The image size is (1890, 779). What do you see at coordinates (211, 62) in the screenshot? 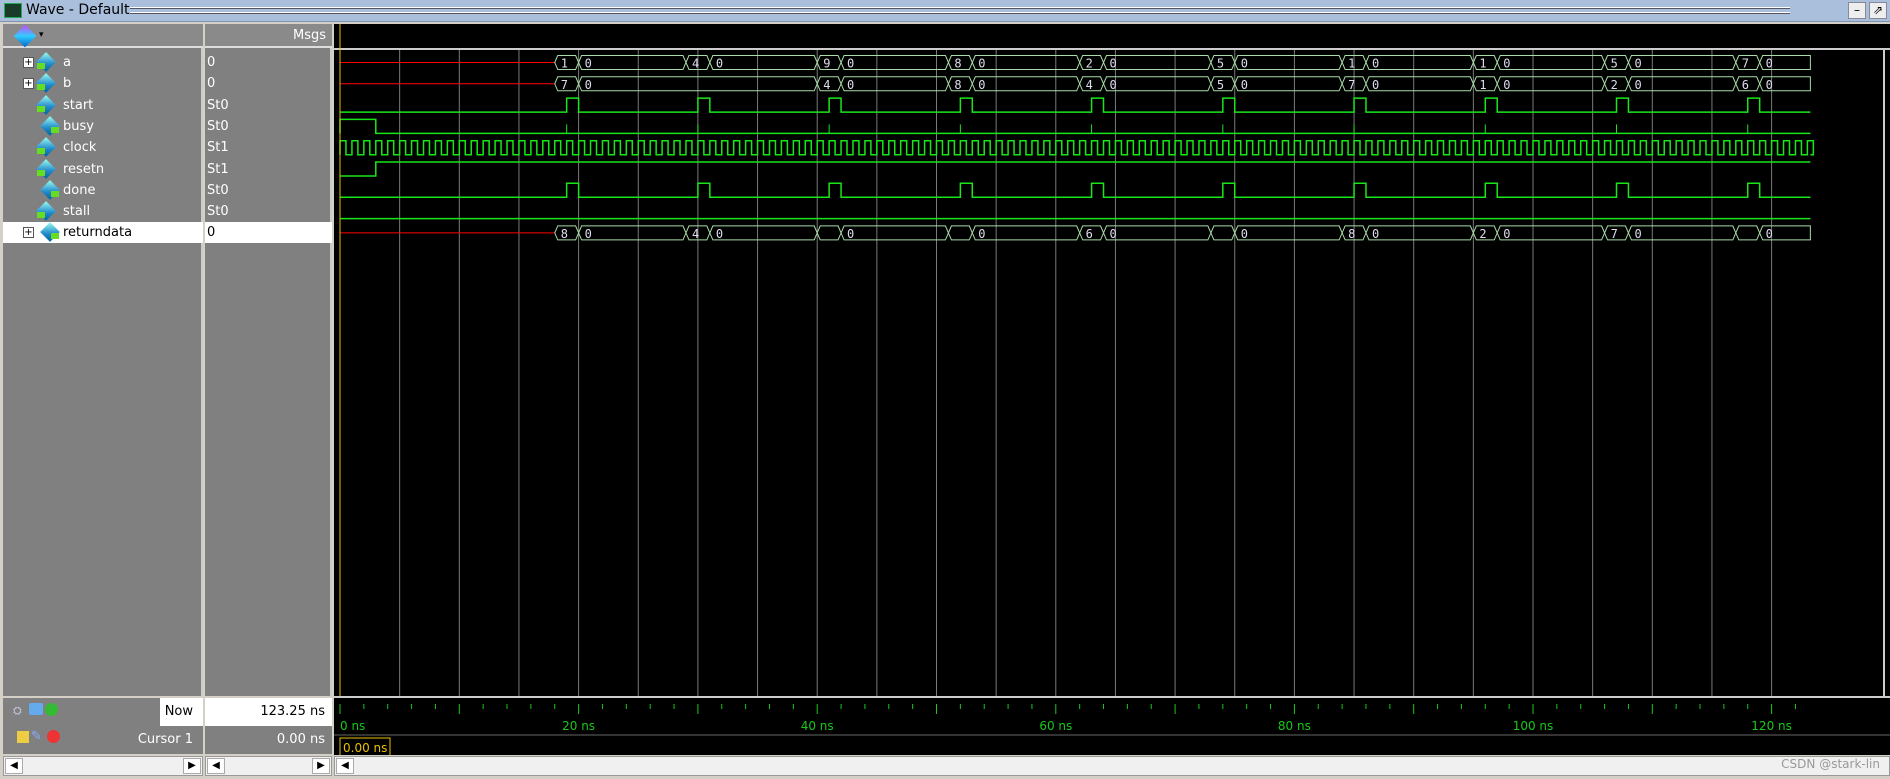
I see `signal-value-a: 0` at bounding box center [211, 62].